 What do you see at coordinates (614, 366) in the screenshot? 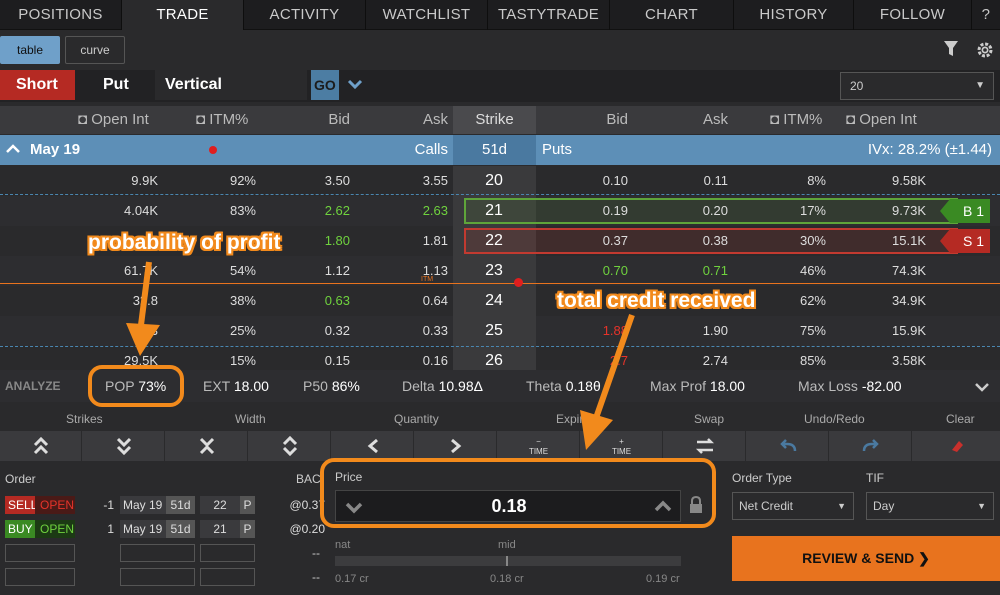
I see `credit-arrow-line` at bounding box center [614, 366].